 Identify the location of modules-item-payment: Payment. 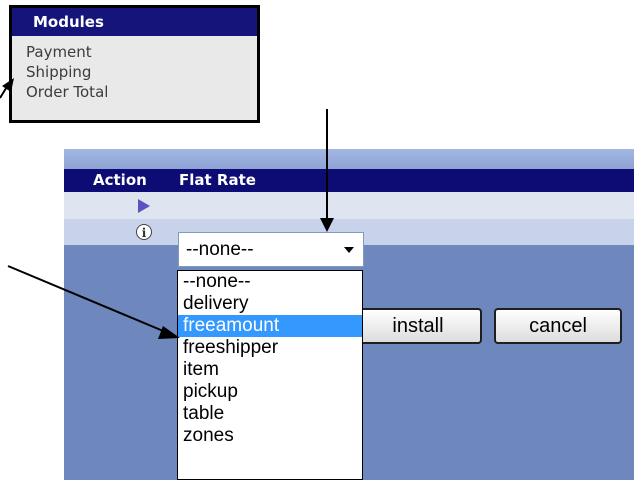
(141, 52).